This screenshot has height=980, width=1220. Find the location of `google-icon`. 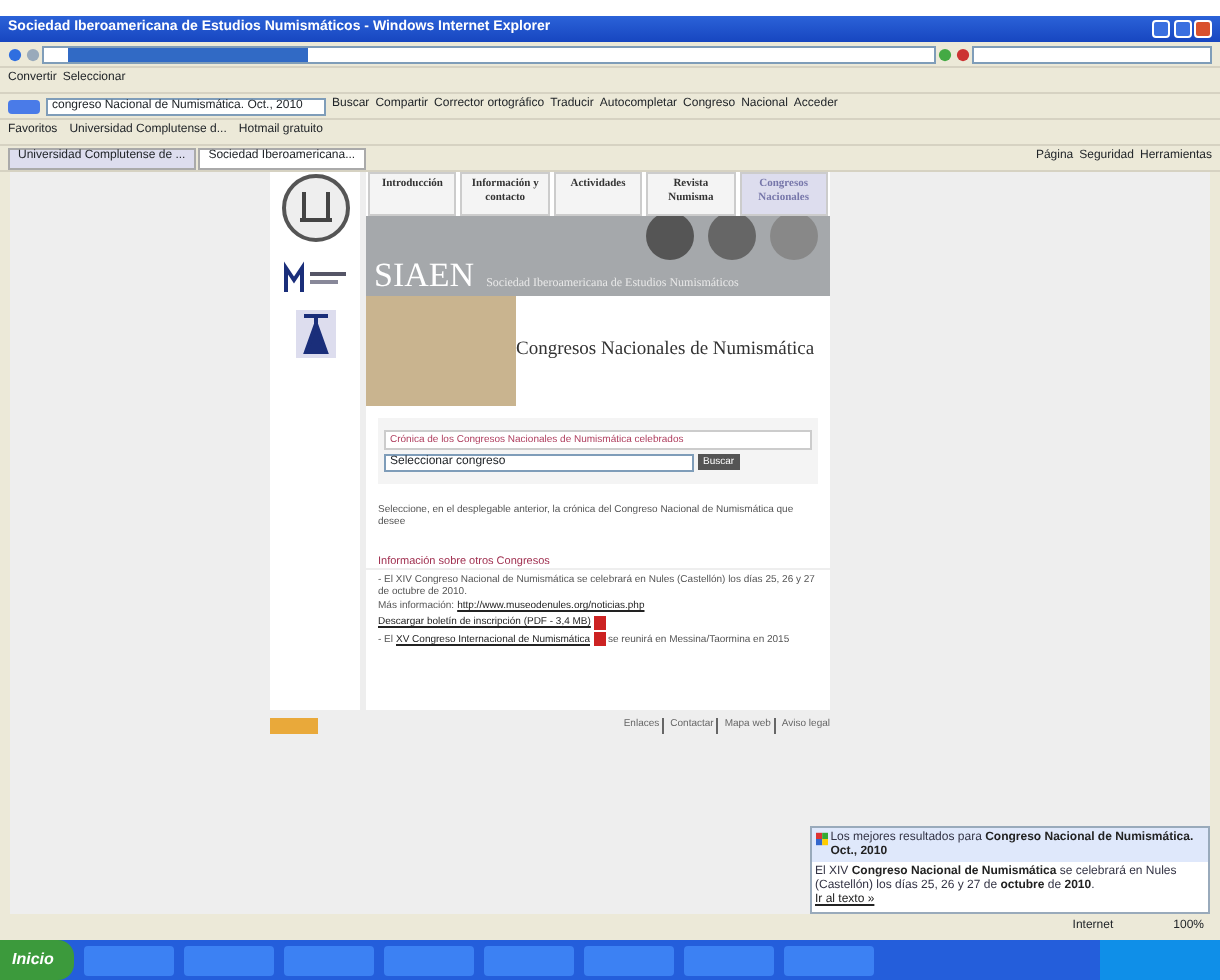

google-icon is located at coordinates (821, 838).